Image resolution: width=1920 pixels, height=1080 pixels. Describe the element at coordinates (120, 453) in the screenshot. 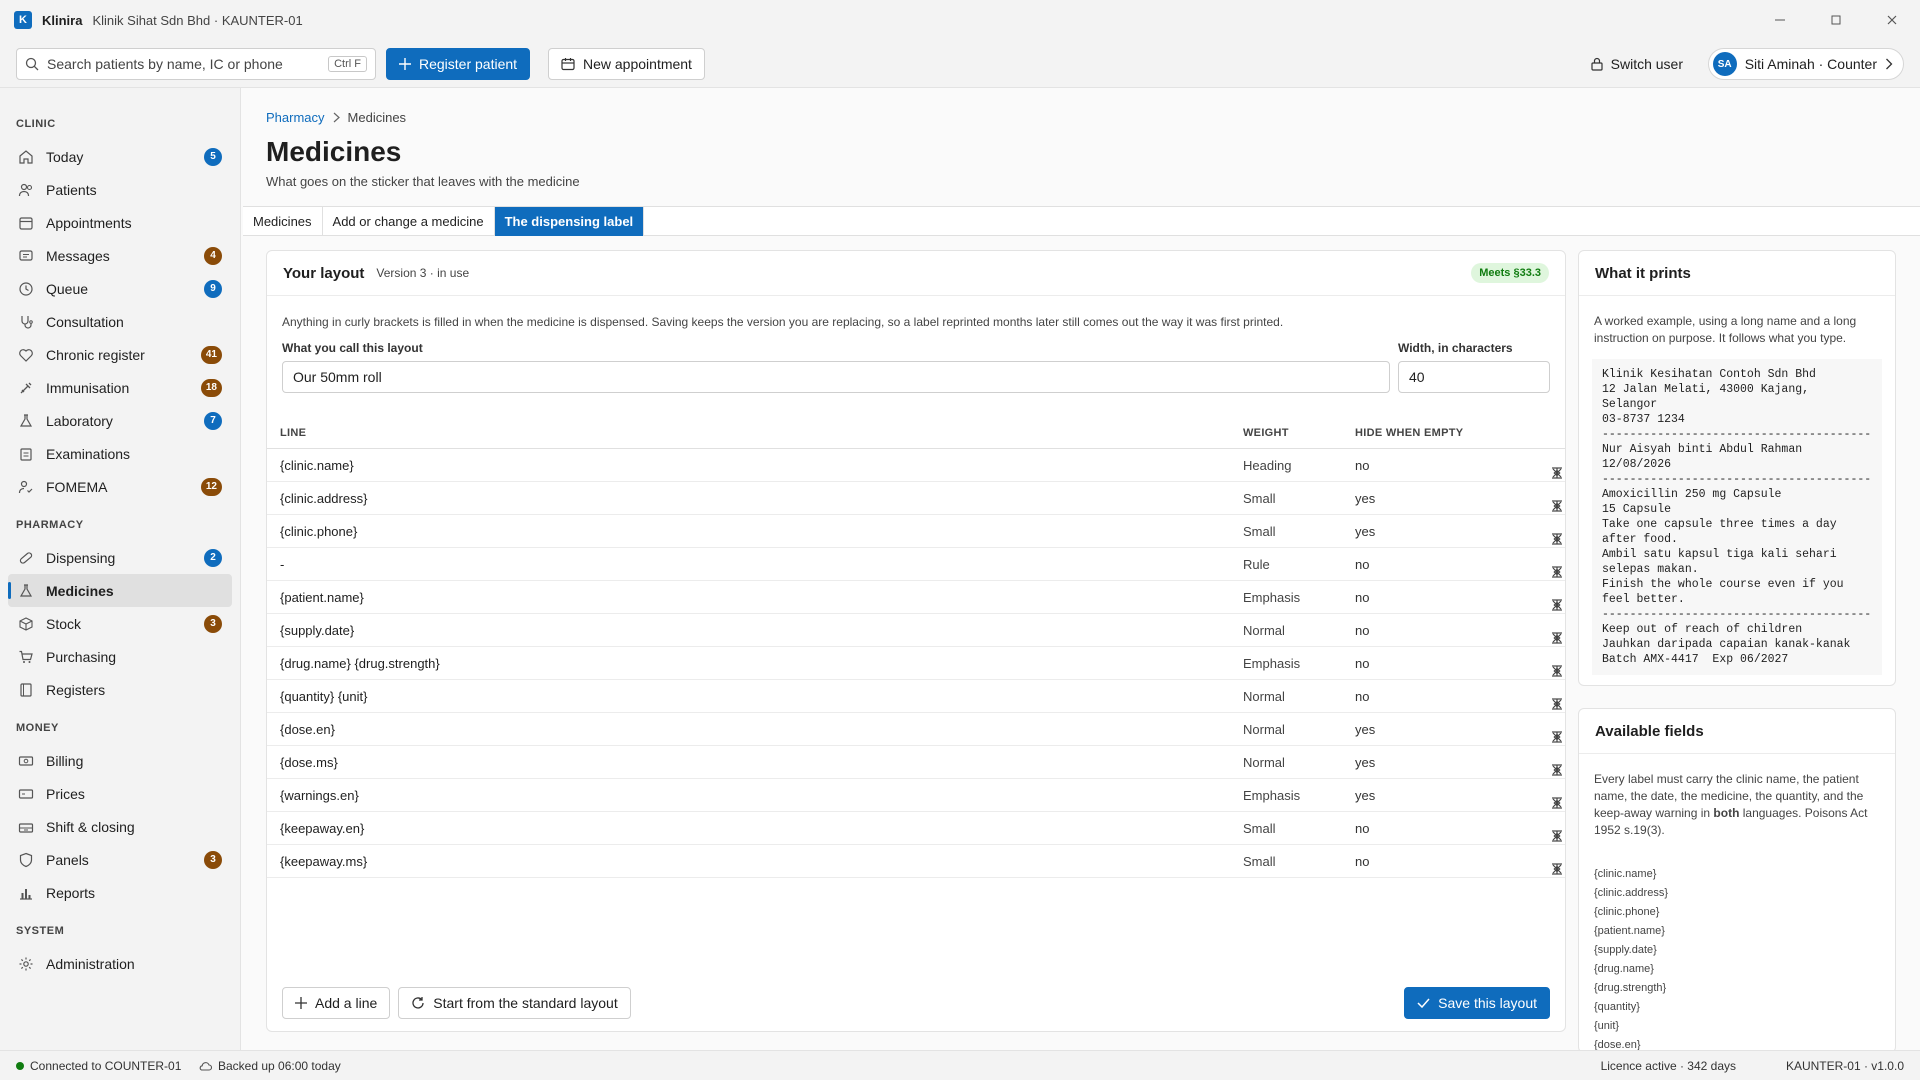

I see `sidebar-item-examinations: Examinations` at that location.